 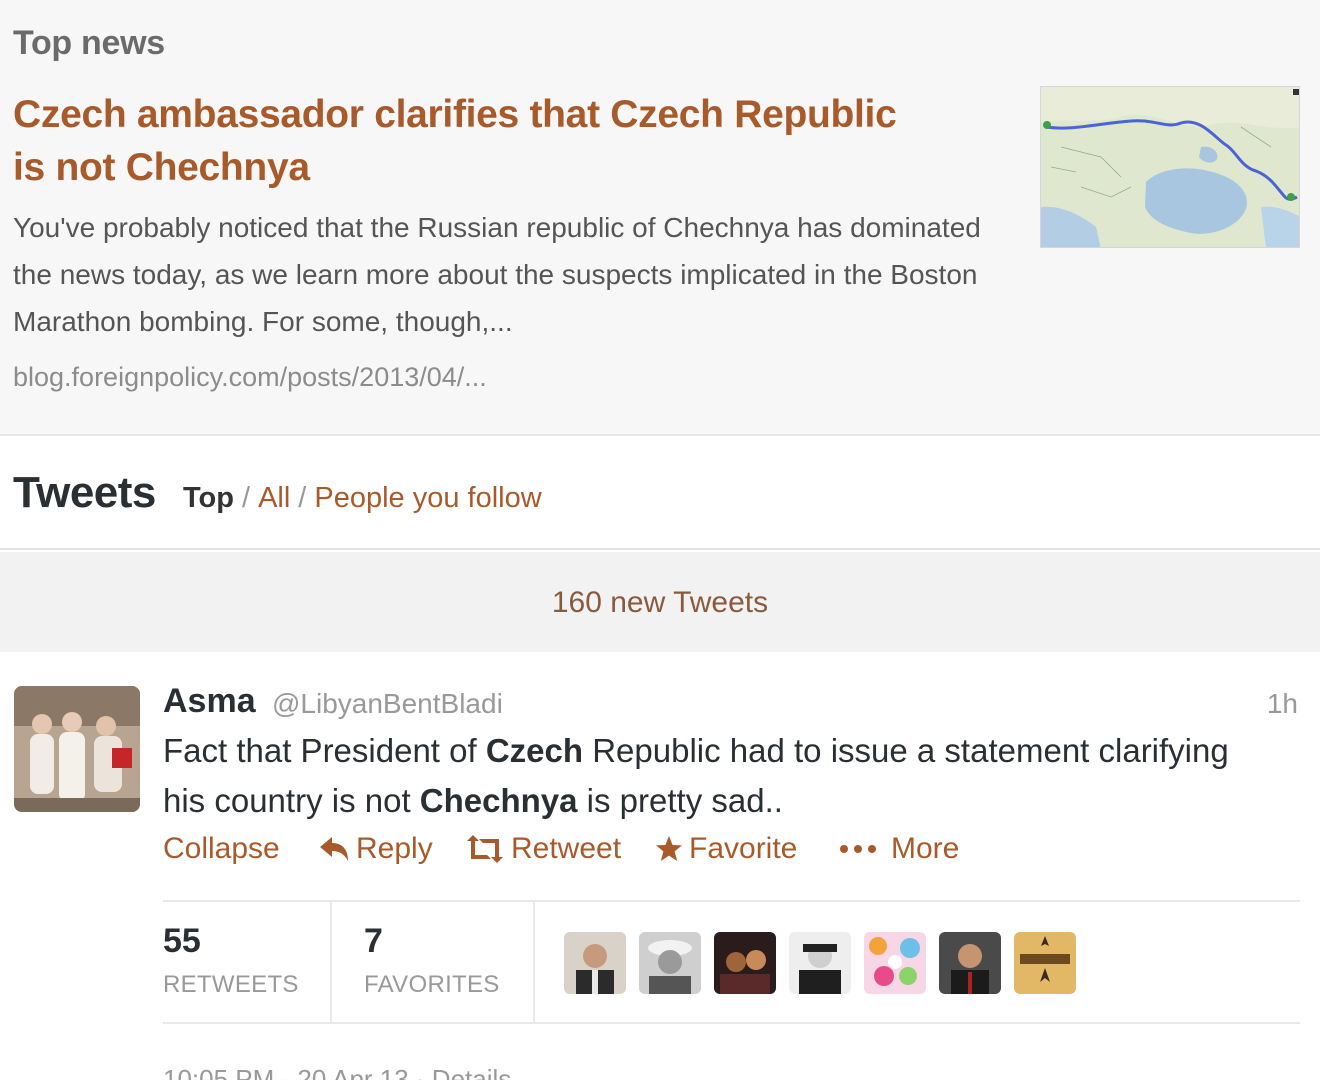 I want to click on more-label: More, so click(x=925, y=848).